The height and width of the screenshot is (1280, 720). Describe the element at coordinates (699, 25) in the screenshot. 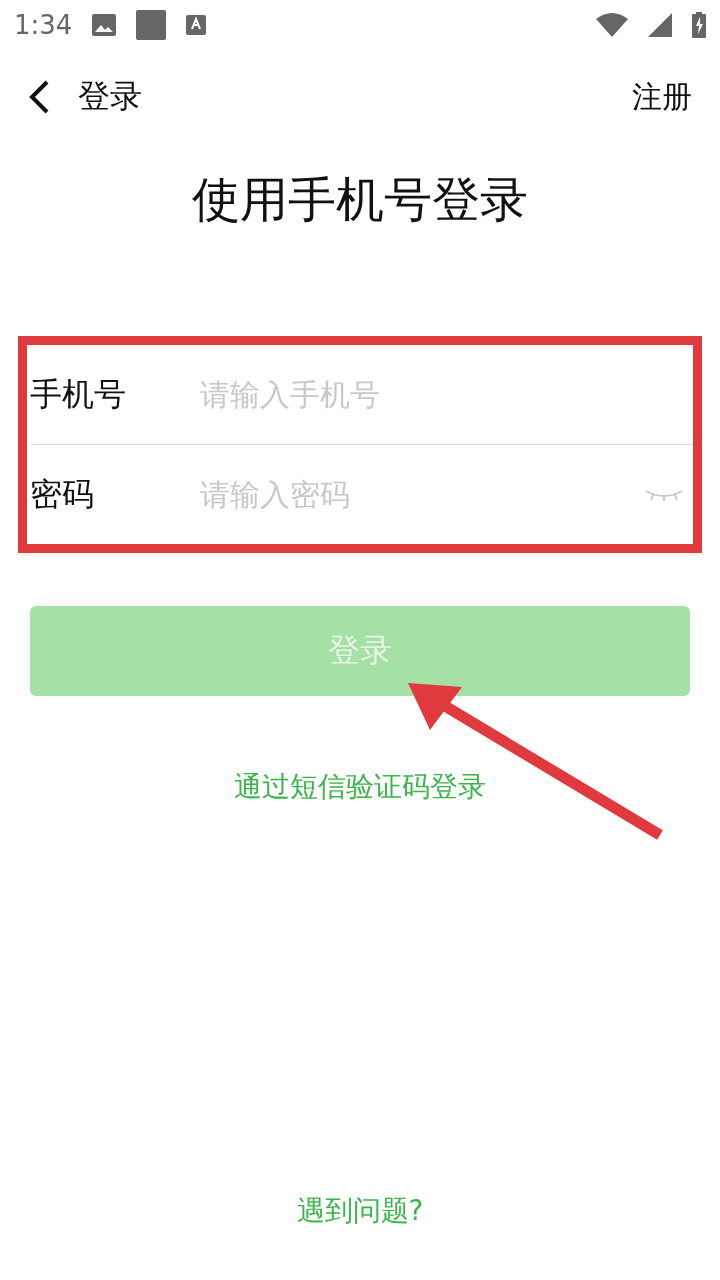

I see `battery-icon` at that location.